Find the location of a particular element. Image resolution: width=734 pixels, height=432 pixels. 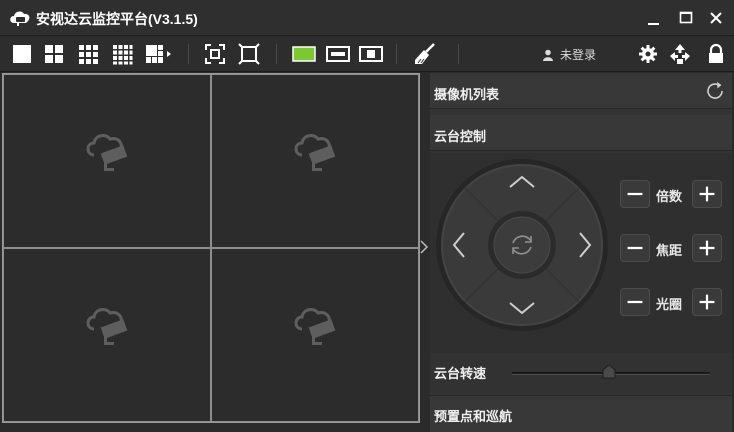

zoom-minus-button is located at coordinates (635, 194).